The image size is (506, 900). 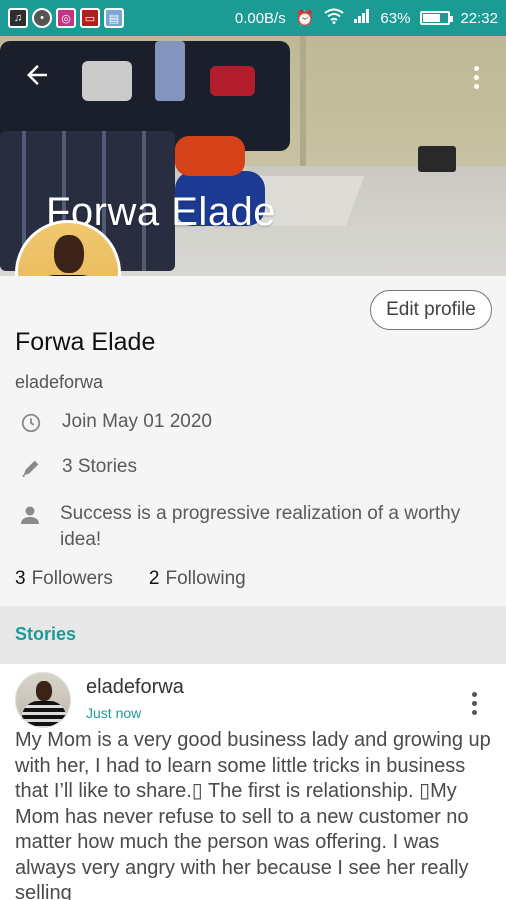 I want to click on display-name: Forwa Elade, so click(x=85, y=342).